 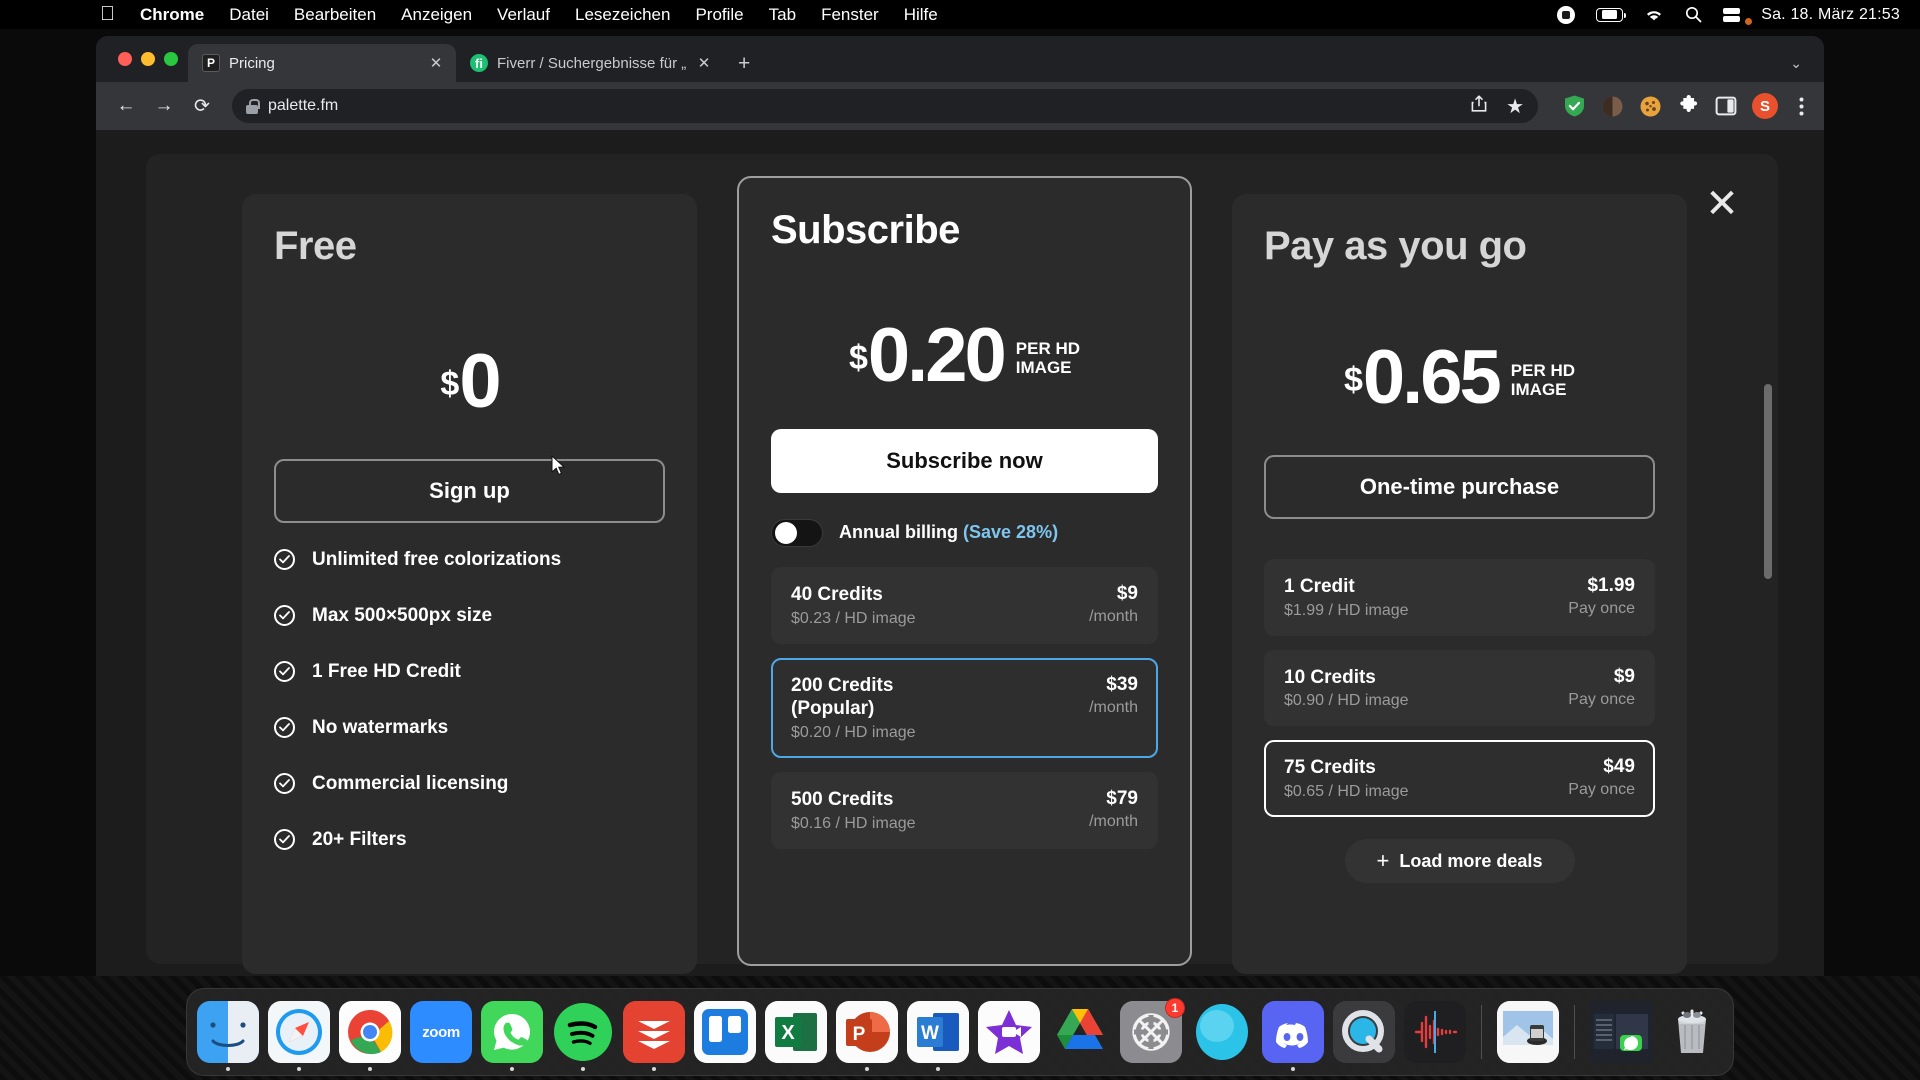 What do you see at coordinates (1009, 1032) in the screenshot?
I see `dock-item-imovie` at bounding box center [1009, 1032].